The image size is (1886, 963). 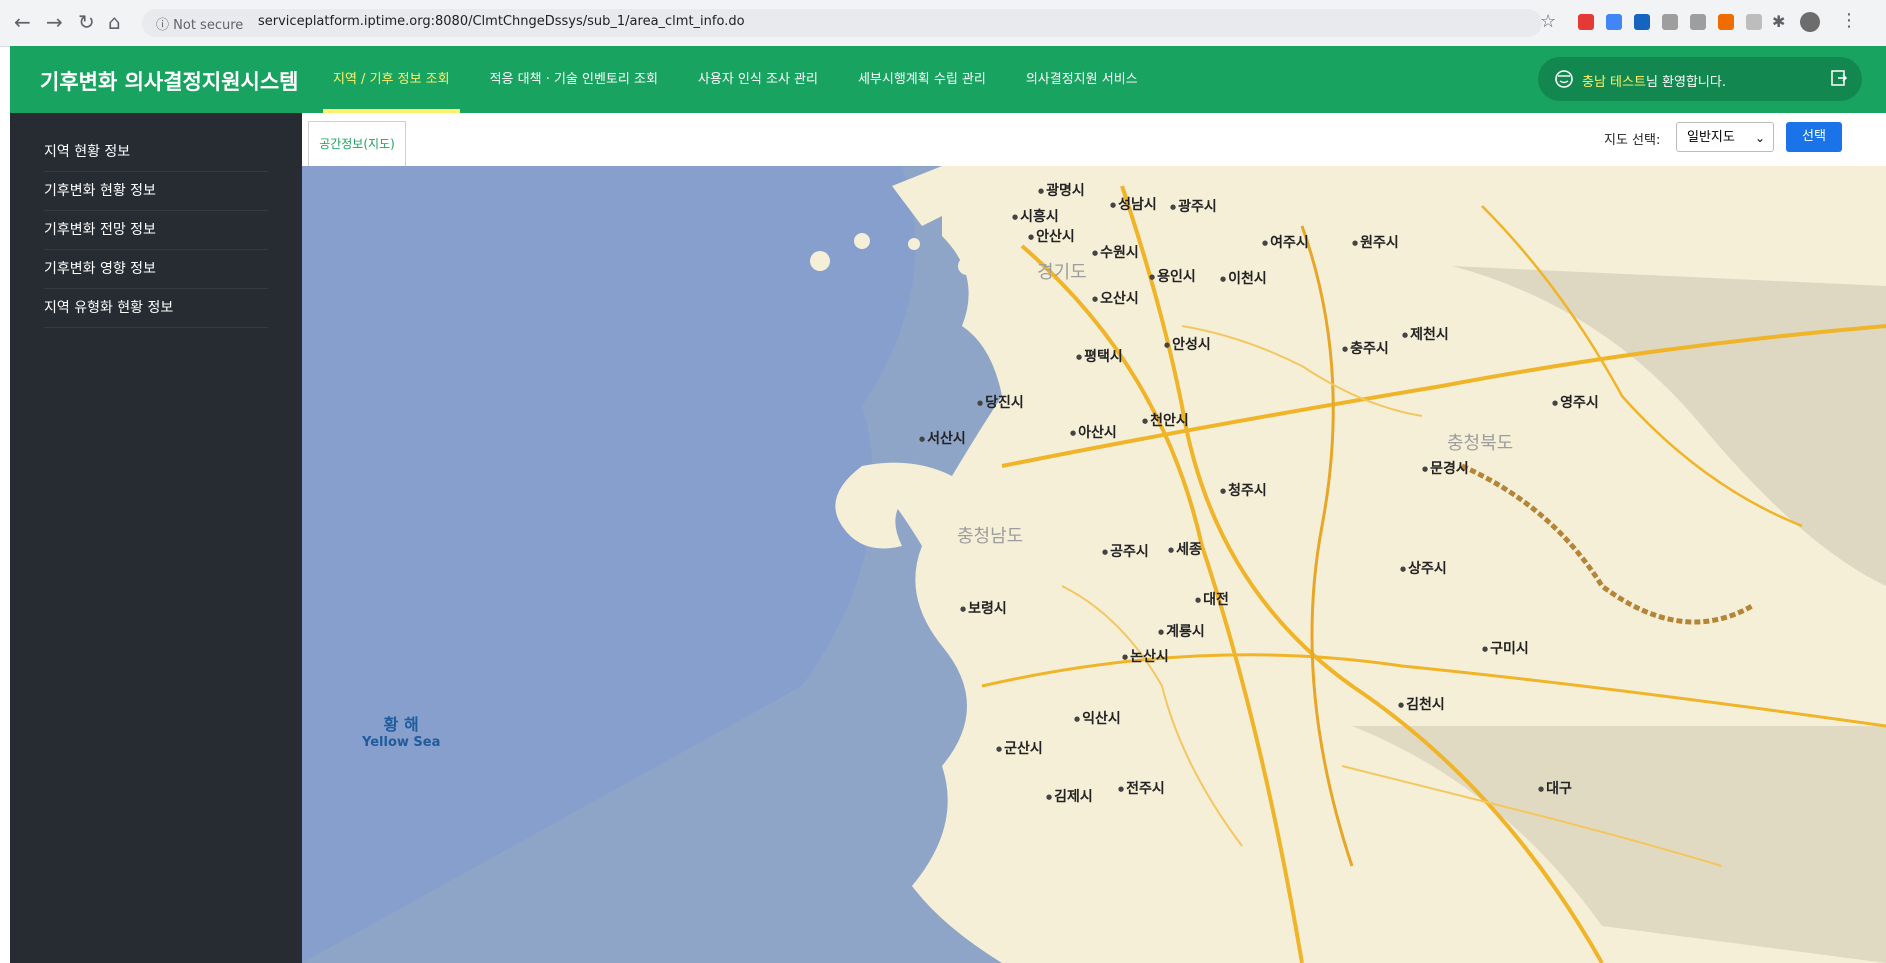 I want to click on province-label: 경기도, so click(x=1062, y=272).